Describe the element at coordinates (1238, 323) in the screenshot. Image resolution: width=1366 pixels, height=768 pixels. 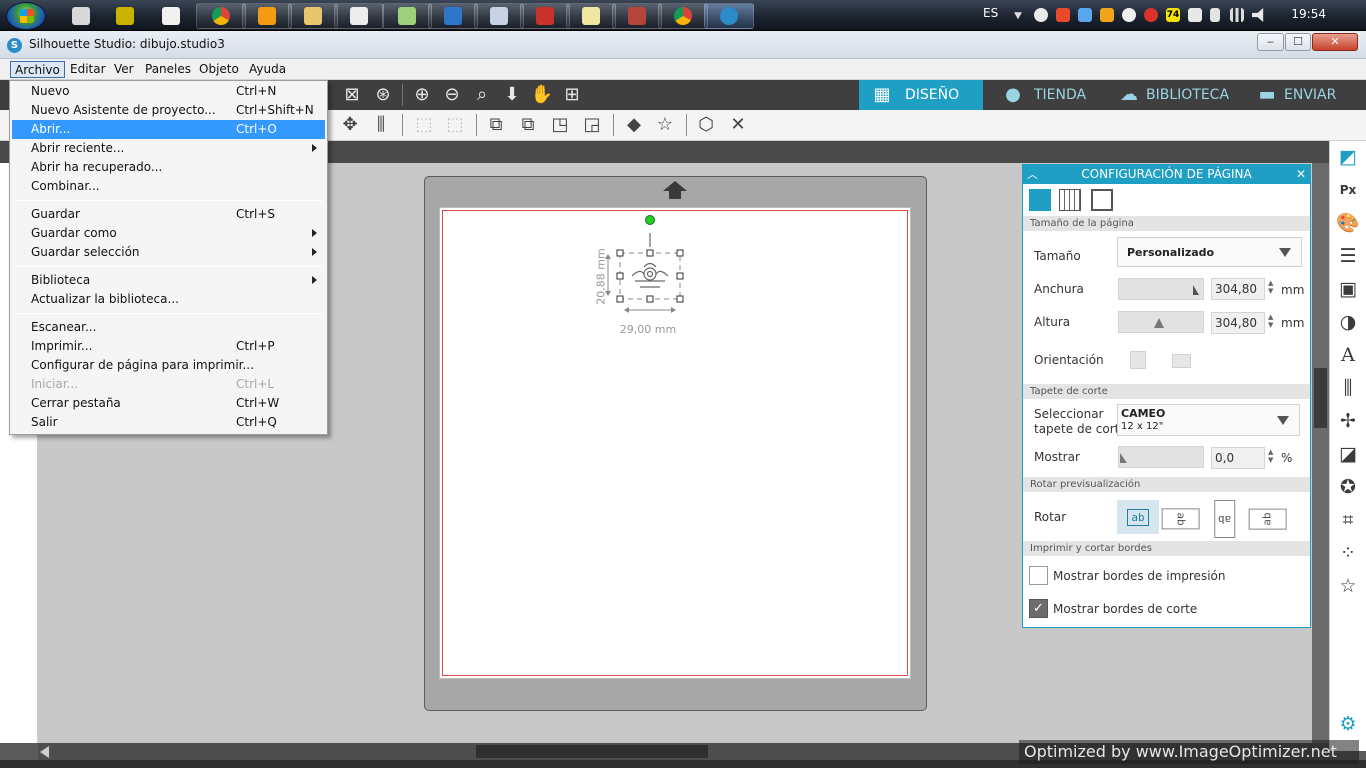
I see `height-input: 304,80` at that location.